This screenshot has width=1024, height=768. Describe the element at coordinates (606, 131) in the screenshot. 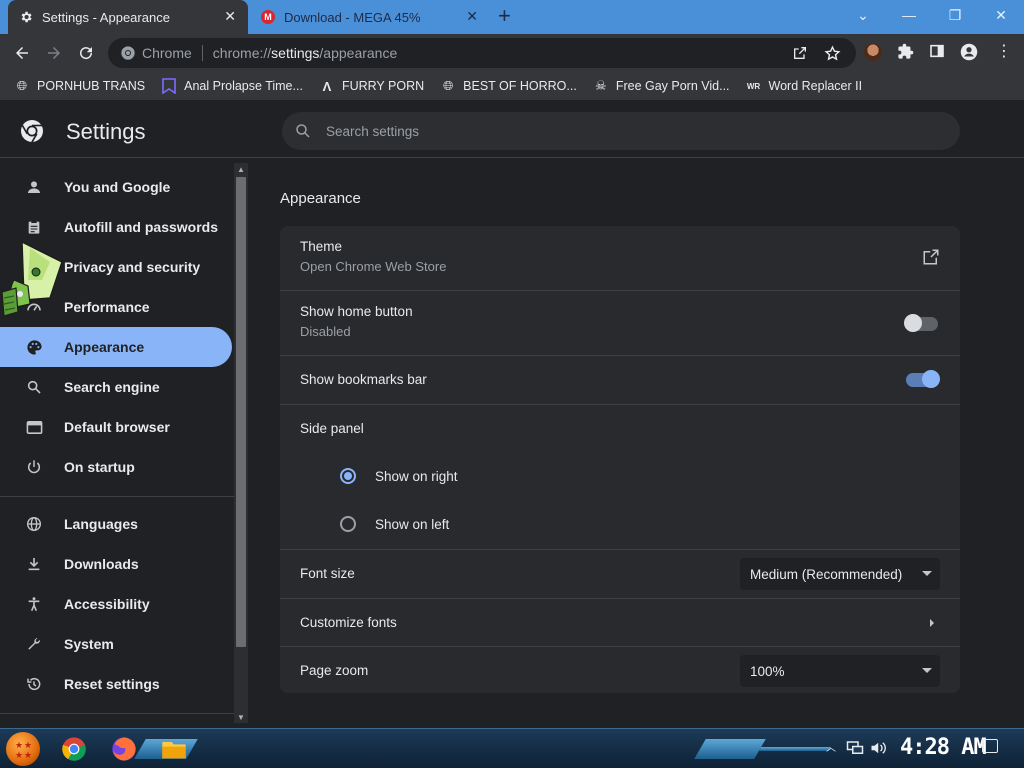

I see `search-input` at that location.